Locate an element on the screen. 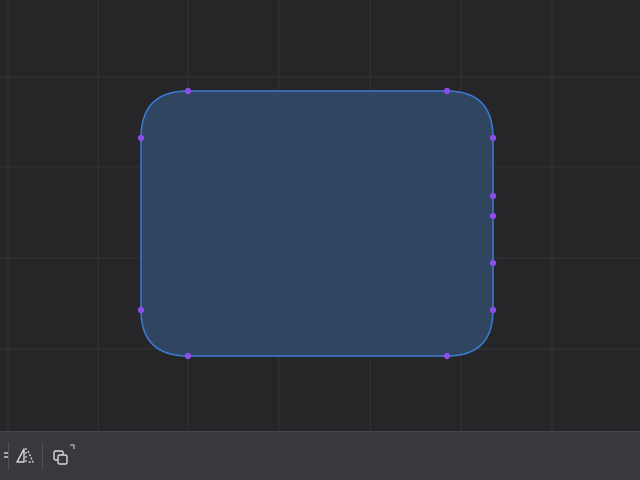 The width and height of the screenshot is (640, 480). duplicate-tool-button is located at coordinates (62, 456).